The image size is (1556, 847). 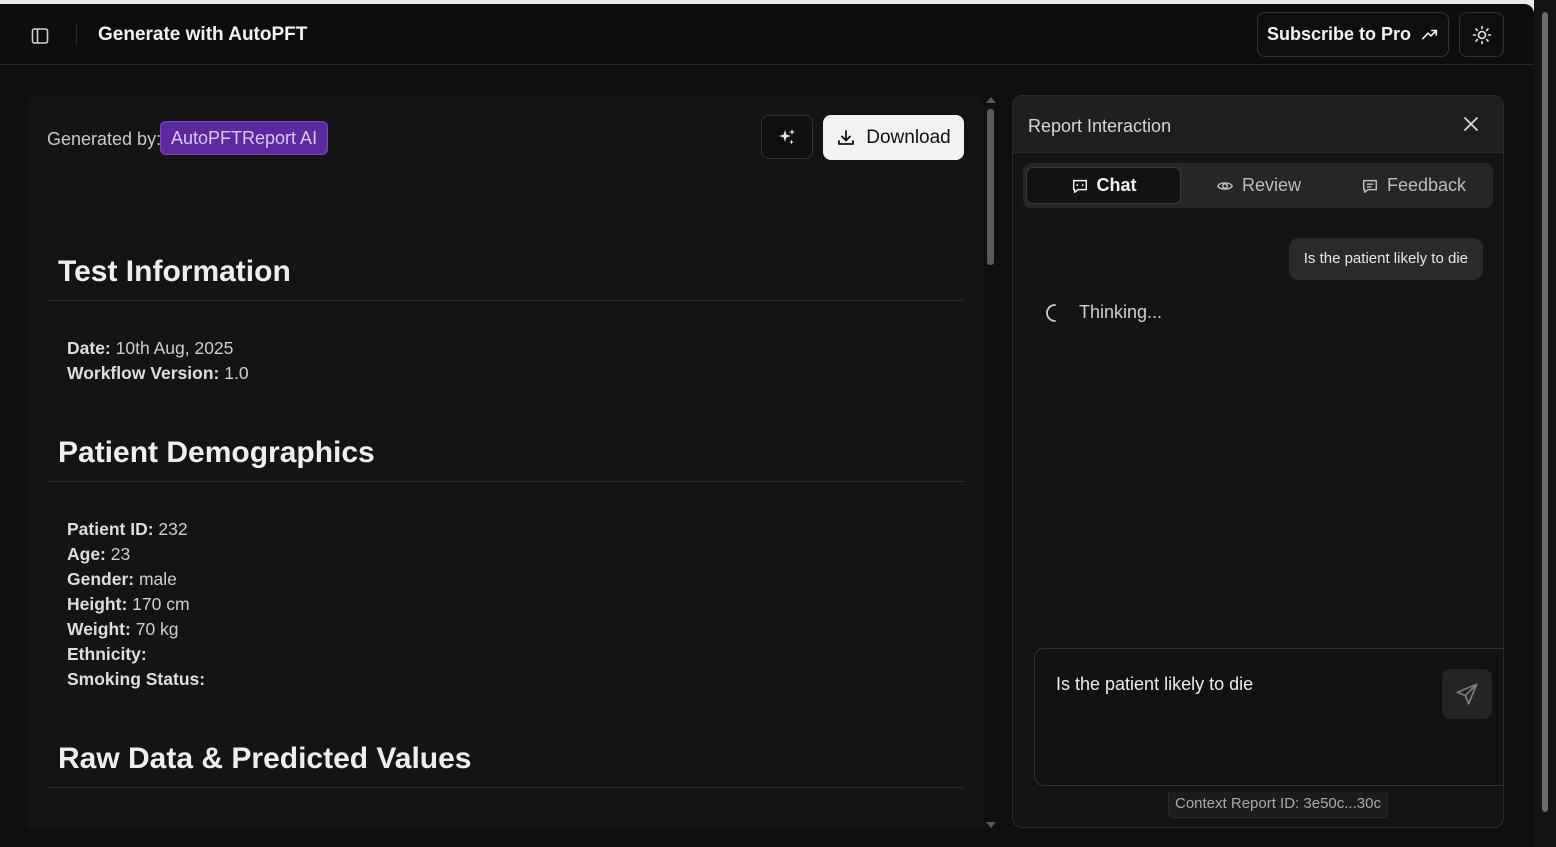 I want to click on loading-spinner-icon, so click(x=1051, y=312).